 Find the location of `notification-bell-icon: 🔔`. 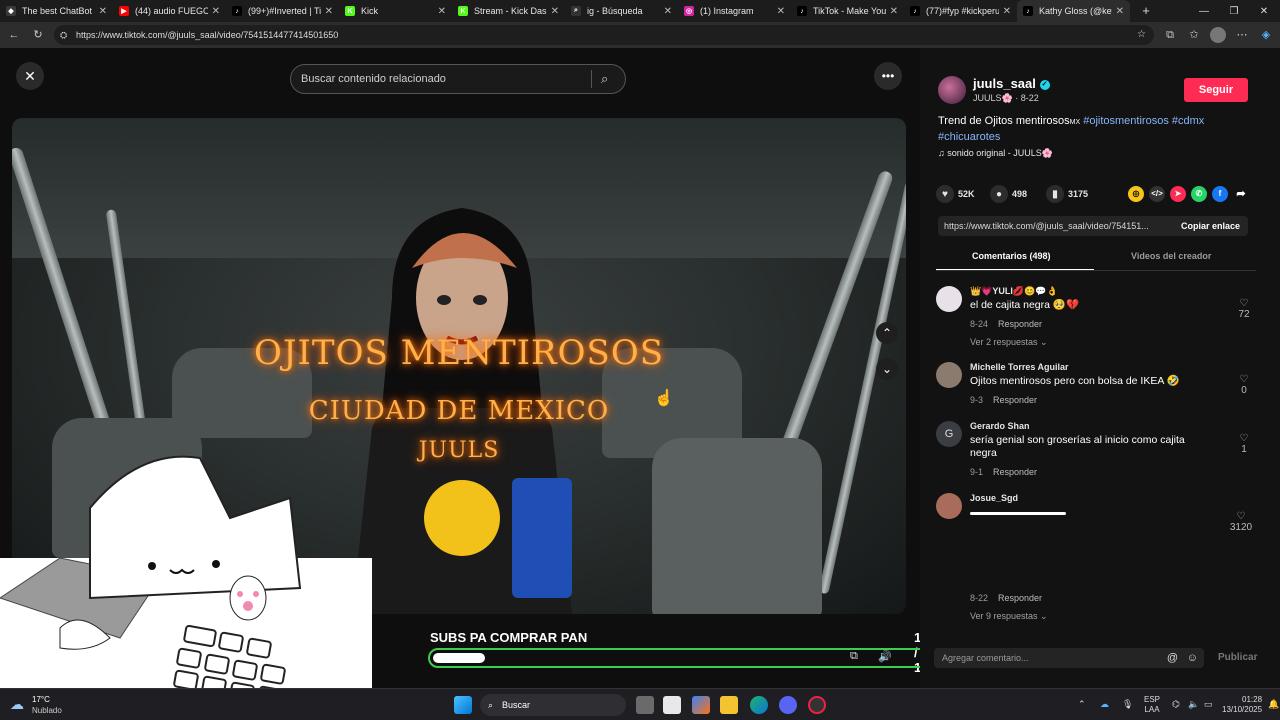

notification-bell-icon: 🔔 is located at coordinates (1273, 704).